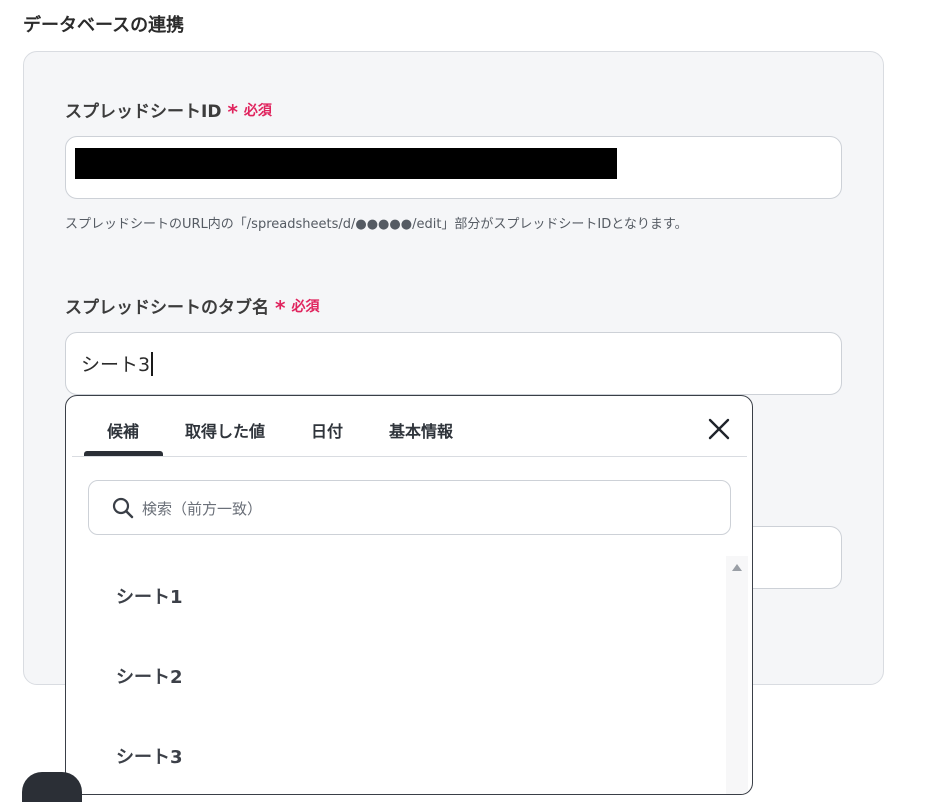 The width and height of the screenshot is (946, 802). Describe the element at coordinates (143, 112) in the screenshot. I see `spreadsheet-id-label-text: スプレッドシートID` at that location.